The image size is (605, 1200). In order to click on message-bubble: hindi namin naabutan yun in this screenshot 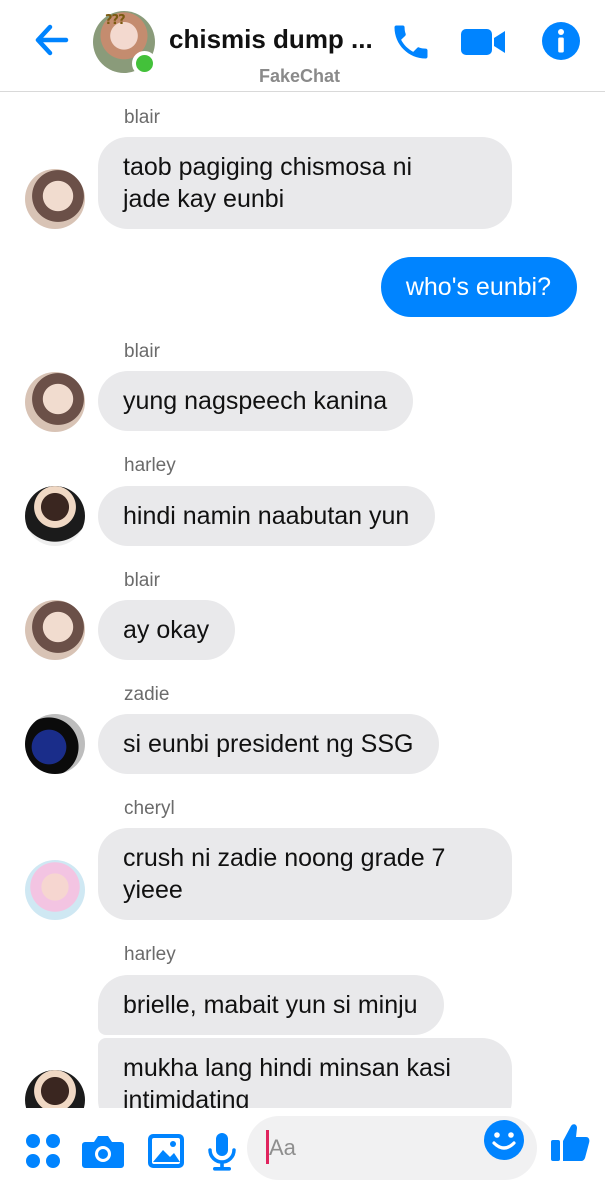, I will do `click(267, 516)`.